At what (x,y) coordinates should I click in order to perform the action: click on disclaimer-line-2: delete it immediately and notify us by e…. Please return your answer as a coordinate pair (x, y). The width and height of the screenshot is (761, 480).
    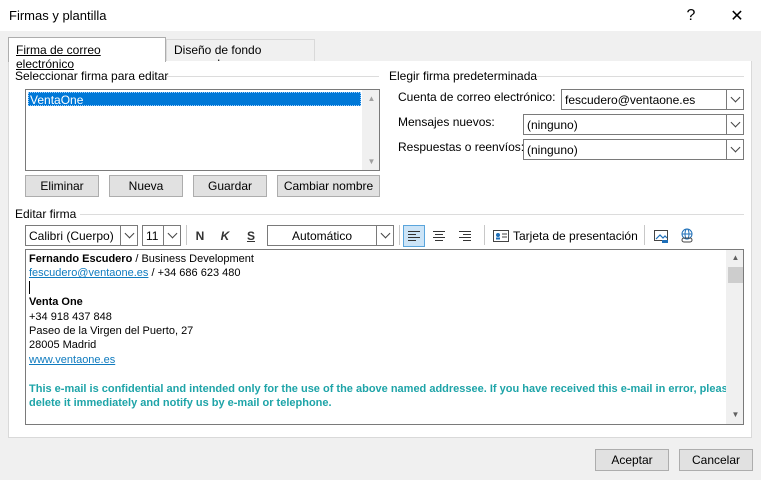
    Looking at the image, I should click on (180, 402).